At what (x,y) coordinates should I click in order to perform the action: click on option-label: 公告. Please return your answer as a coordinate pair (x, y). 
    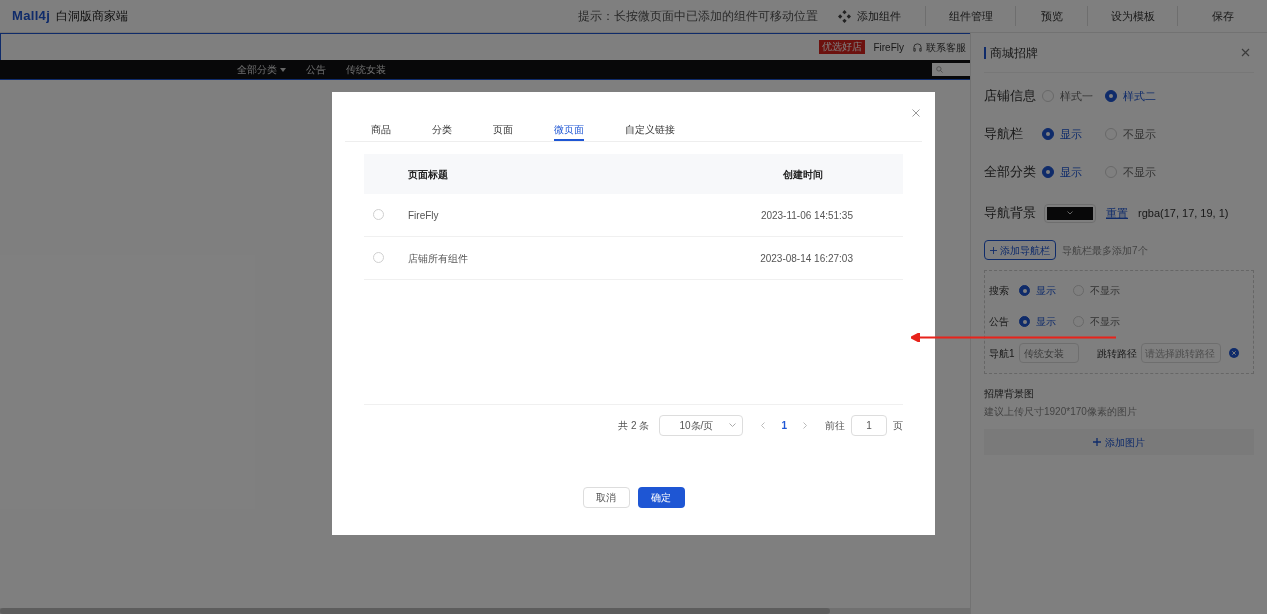
    Looking at the image, I should click on (999, 322).